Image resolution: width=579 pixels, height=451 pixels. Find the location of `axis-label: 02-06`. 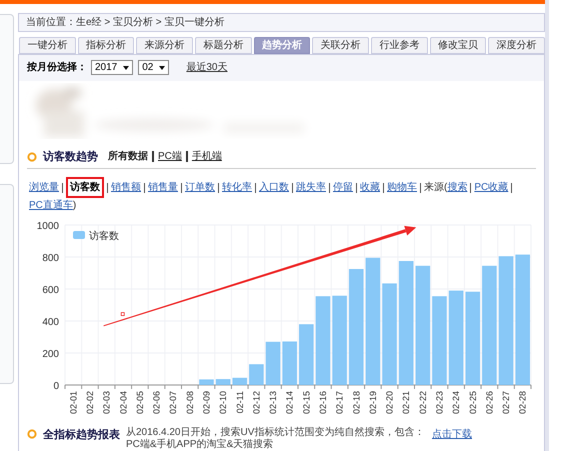

axis-label: 02-06 is located at coordinates (157, 402).